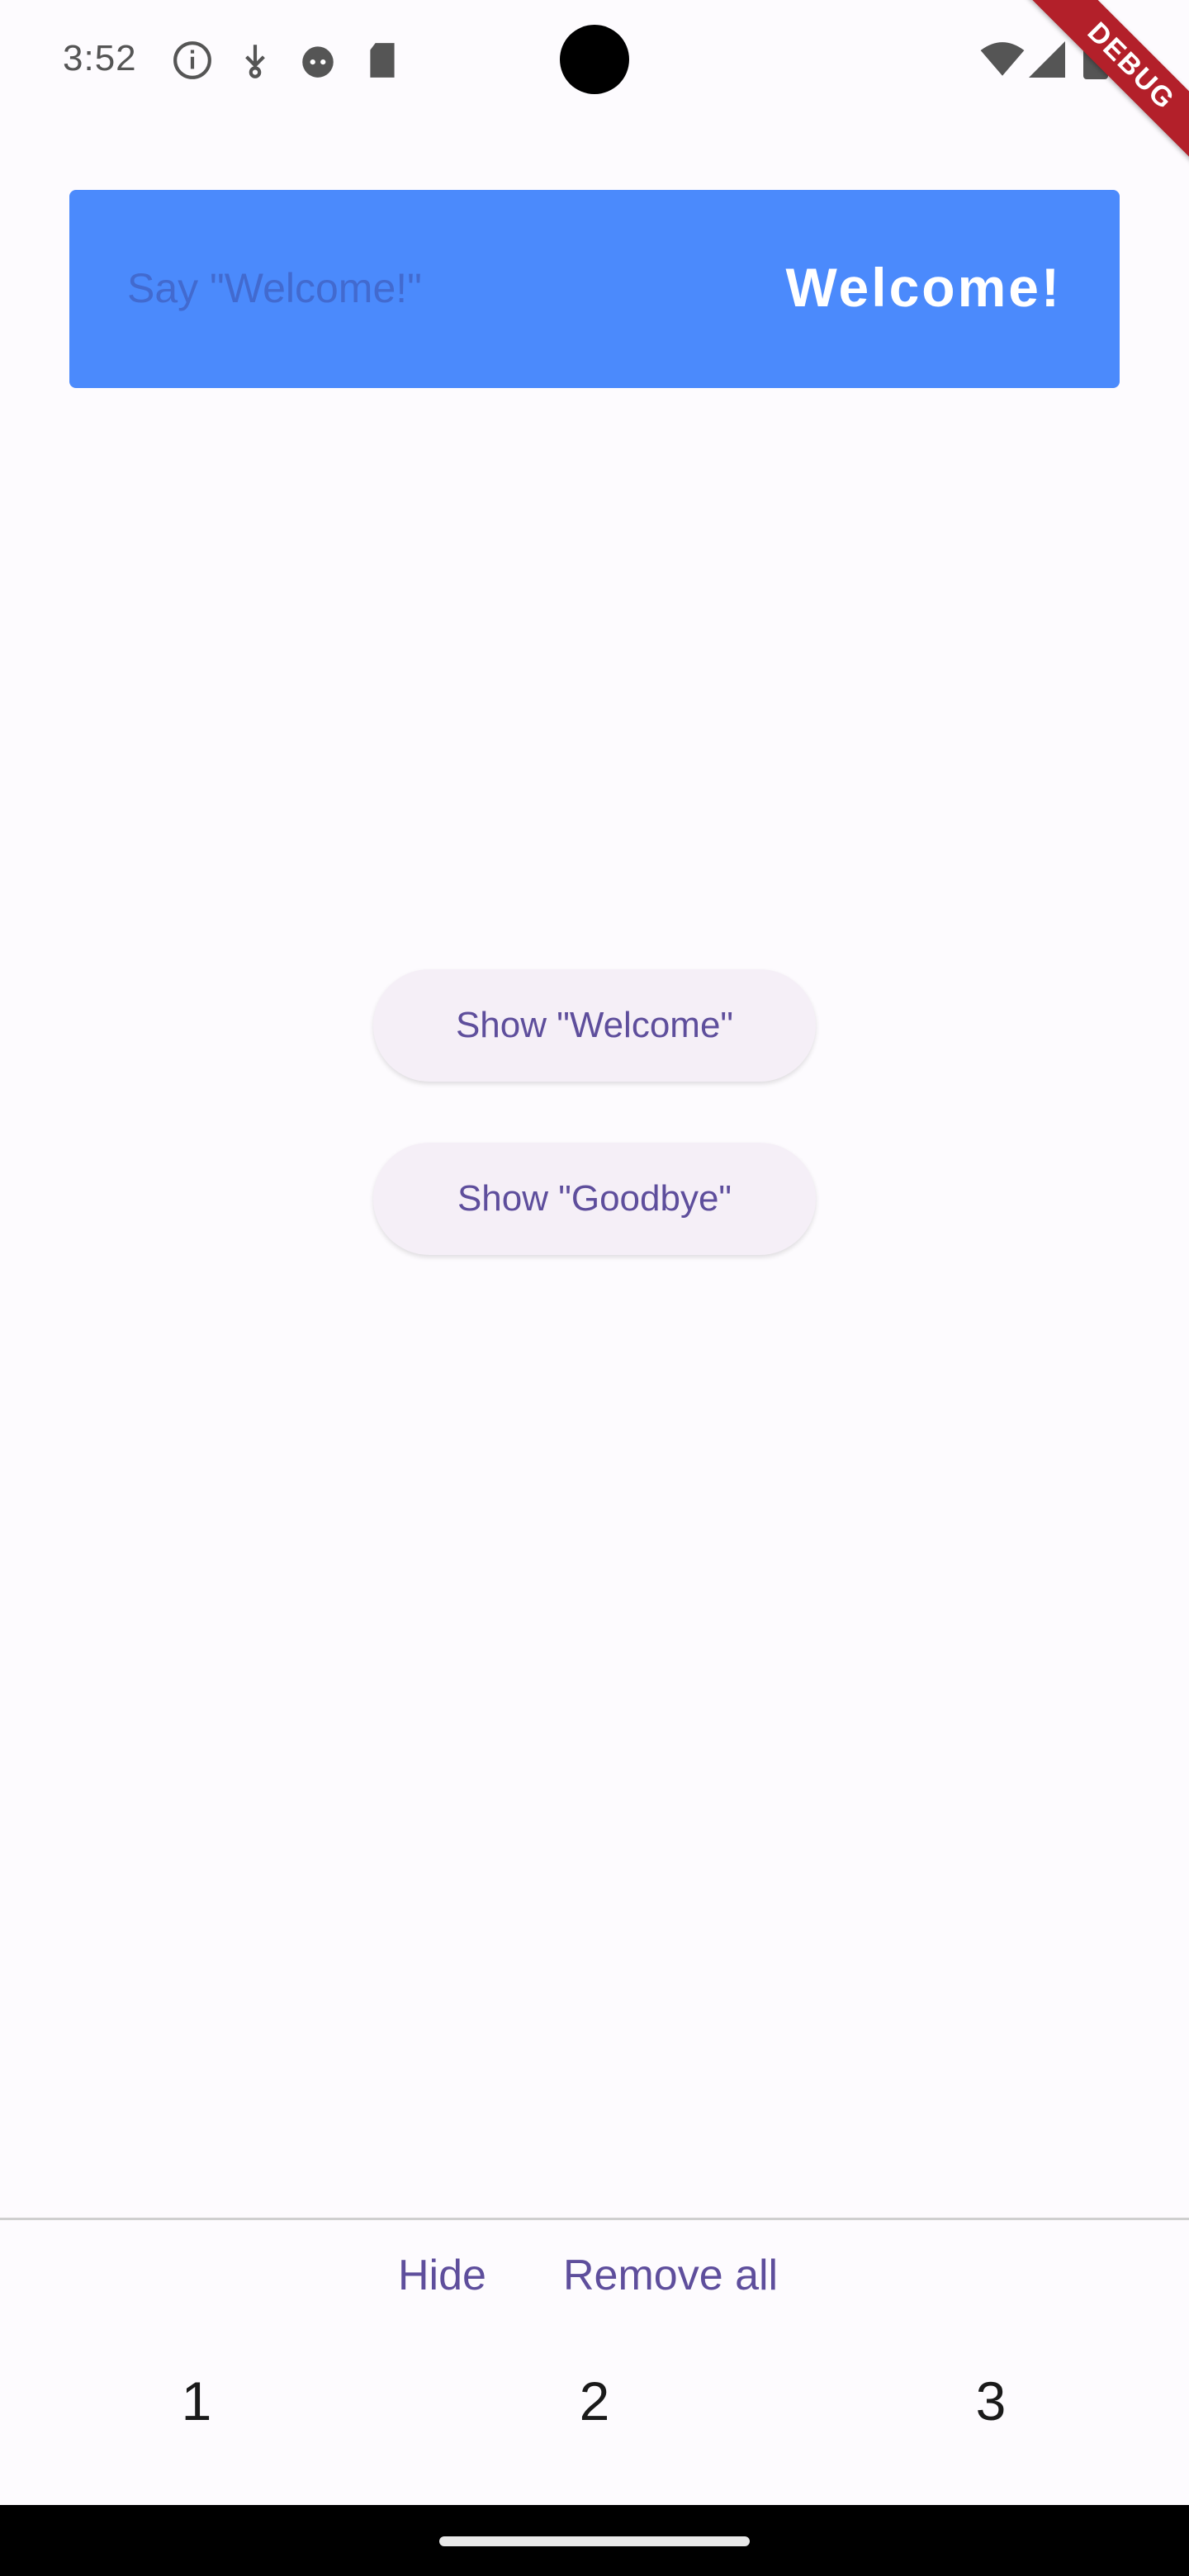 This screenshot has width=1189, height=2576. I want to click on home-gesture-handle, so click(594, 2541).